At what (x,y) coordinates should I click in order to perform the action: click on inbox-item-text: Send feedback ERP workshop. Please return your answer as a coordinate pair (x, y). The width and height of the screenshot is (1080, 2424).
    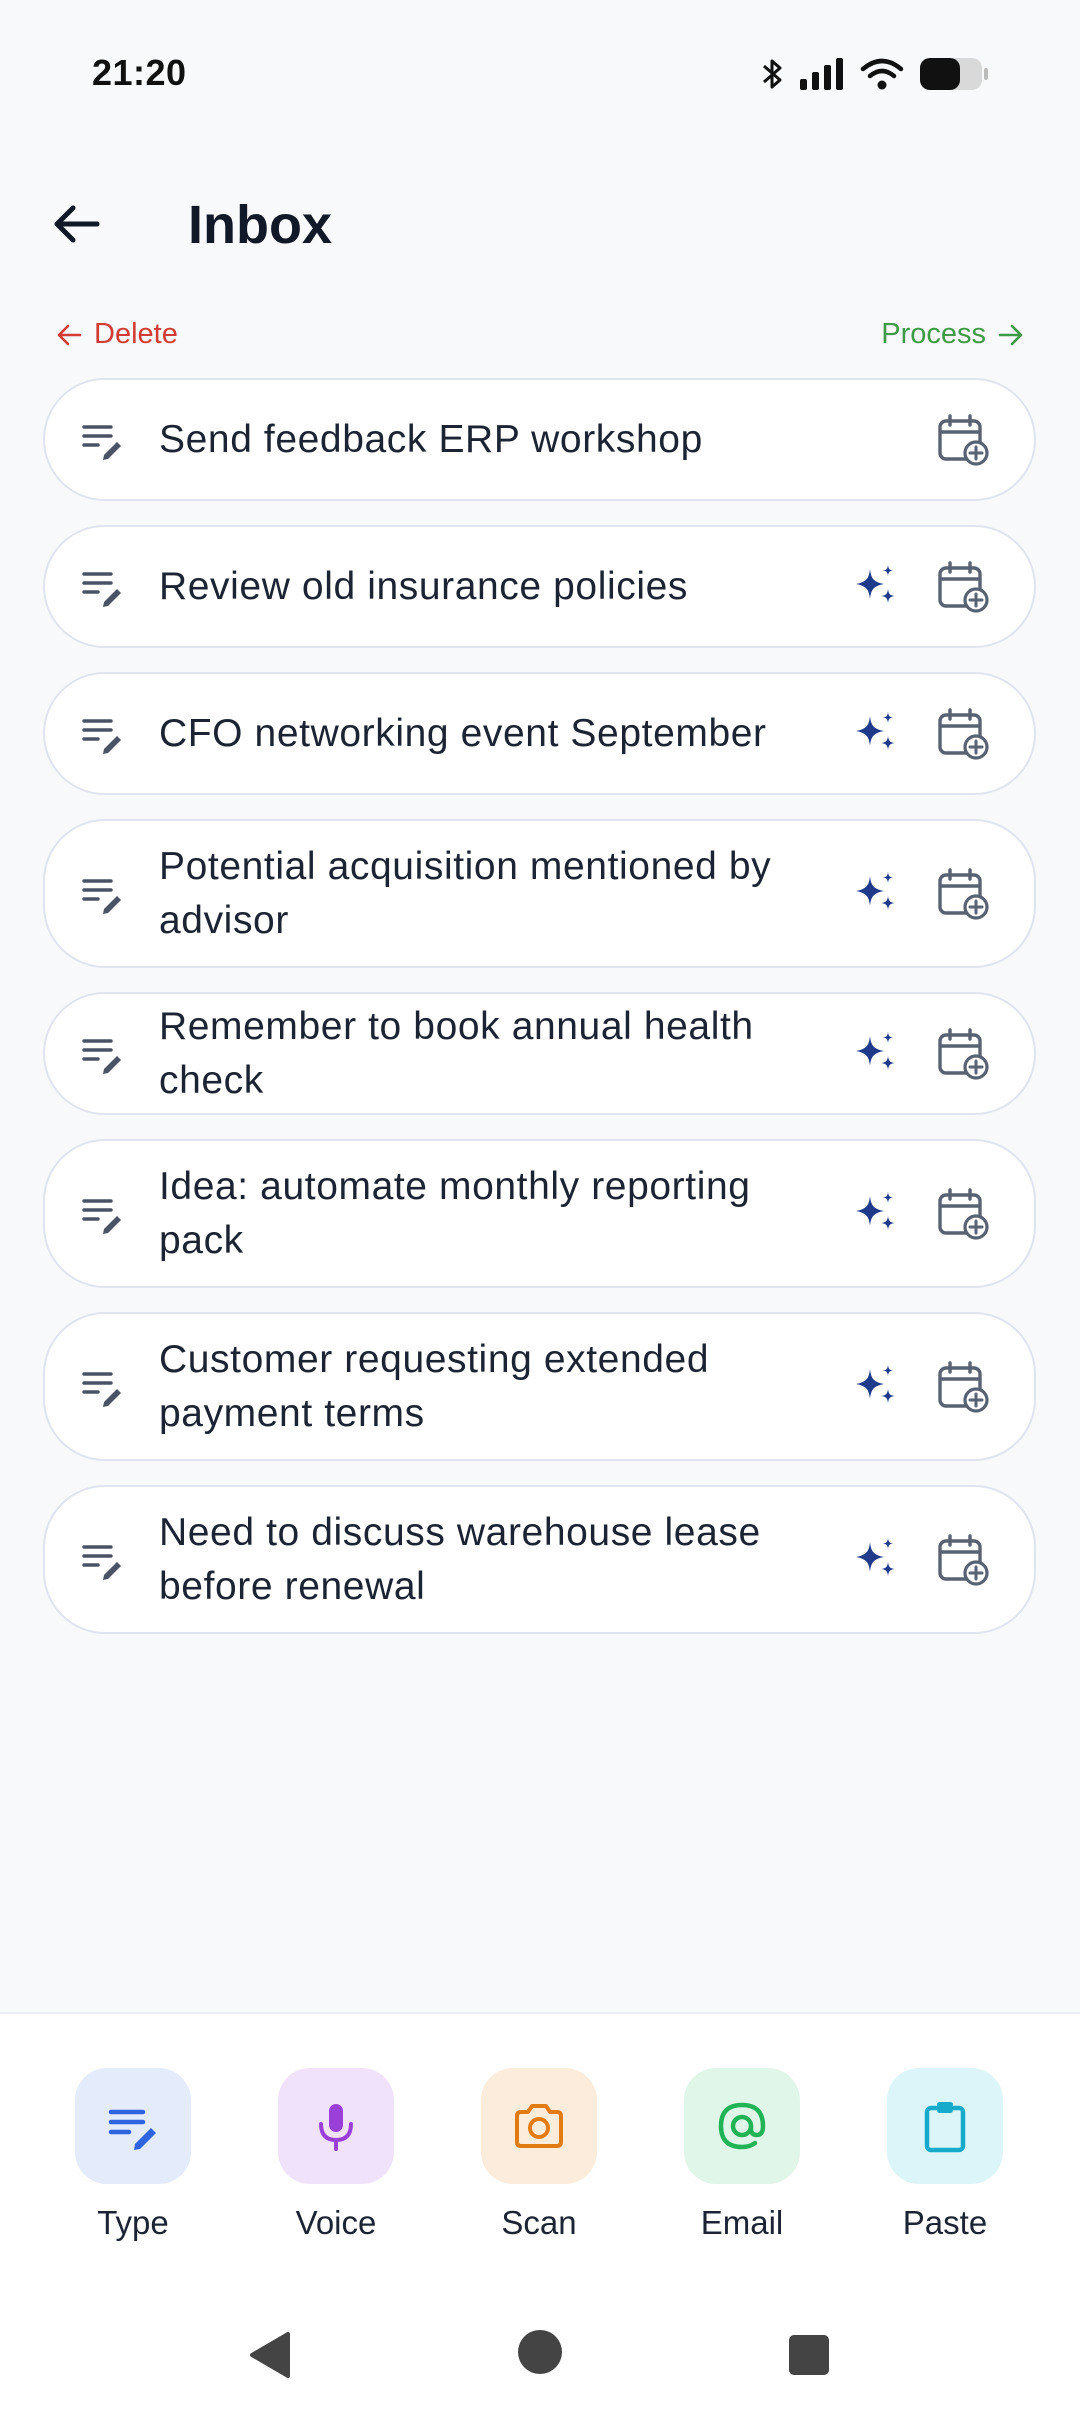
    Looking at the image, I should click on (431, 439).